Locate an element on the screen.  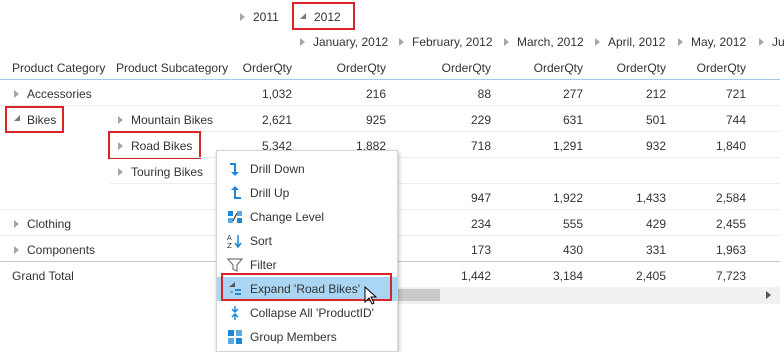
menu-item-group-members: Group Members is located at coordinates (307, 337).